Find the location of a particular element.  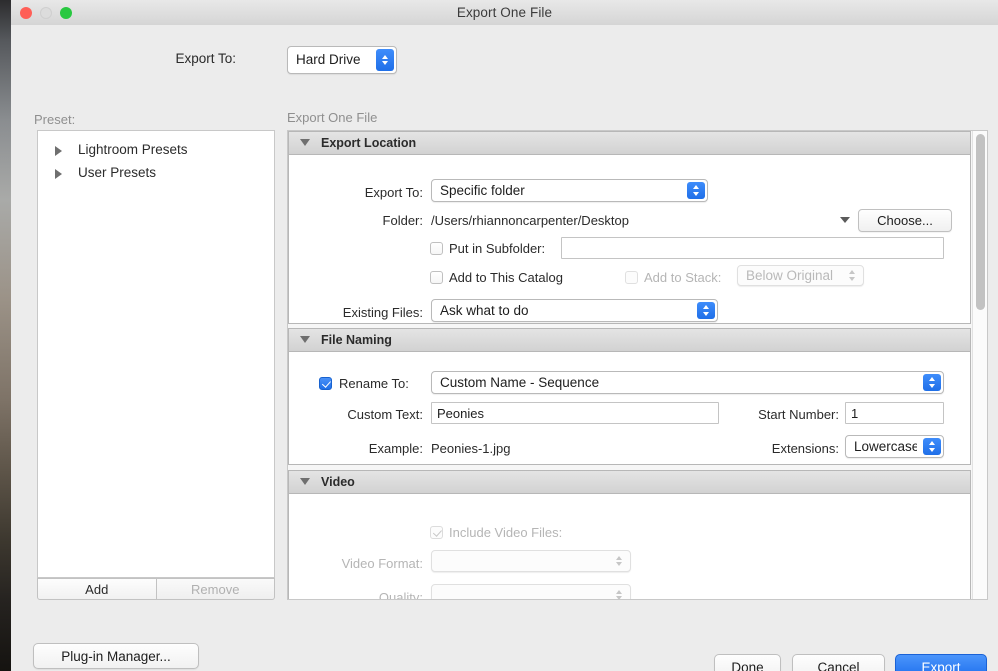

section-header-video: Video is located at coordinates (629, 482).